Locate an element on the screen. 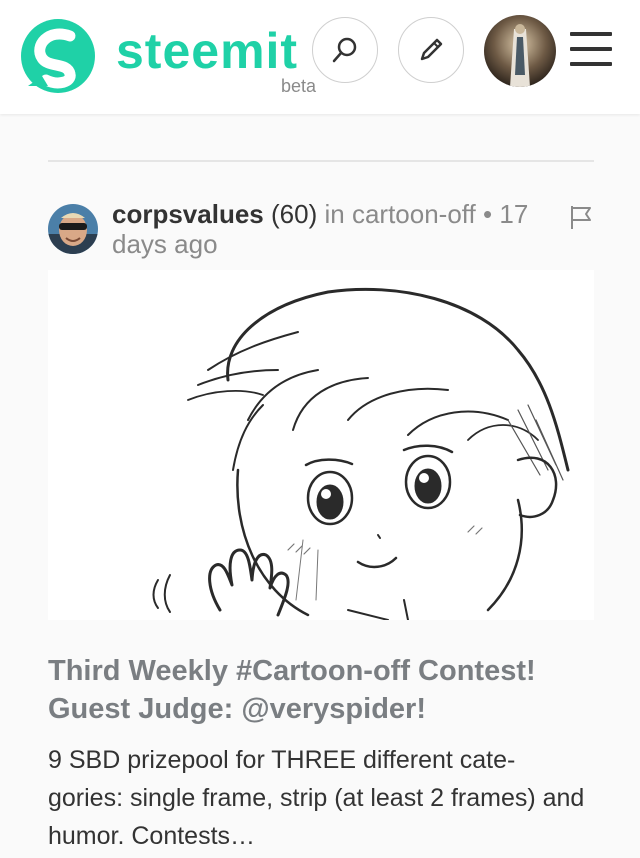 The height and width of the screenshot is (858, 640). top-header: steemit beta is located at coordinates (320, 57).